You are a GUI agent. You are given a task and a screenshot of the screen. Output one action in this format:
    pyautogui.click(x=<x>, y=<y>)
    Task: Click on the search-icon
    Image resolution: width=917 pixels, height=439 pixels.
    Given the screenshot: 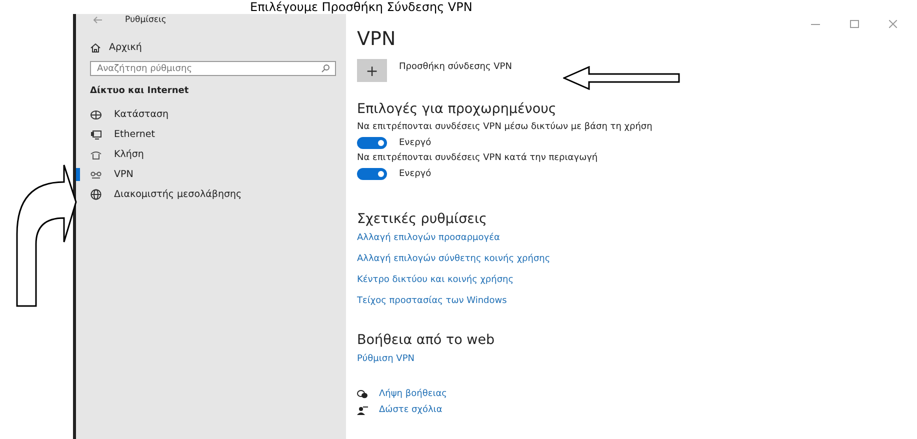 What is the action you would take?
    pyautogui.click(x=325, y=68)
    